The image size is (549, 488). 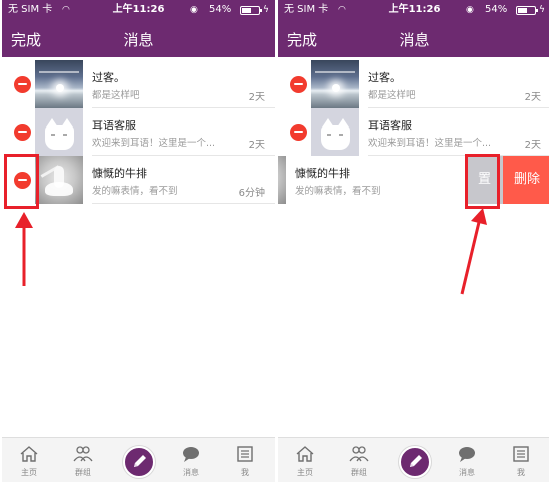 I want to click on delete-button: 删除, so click(x=526, y=180).